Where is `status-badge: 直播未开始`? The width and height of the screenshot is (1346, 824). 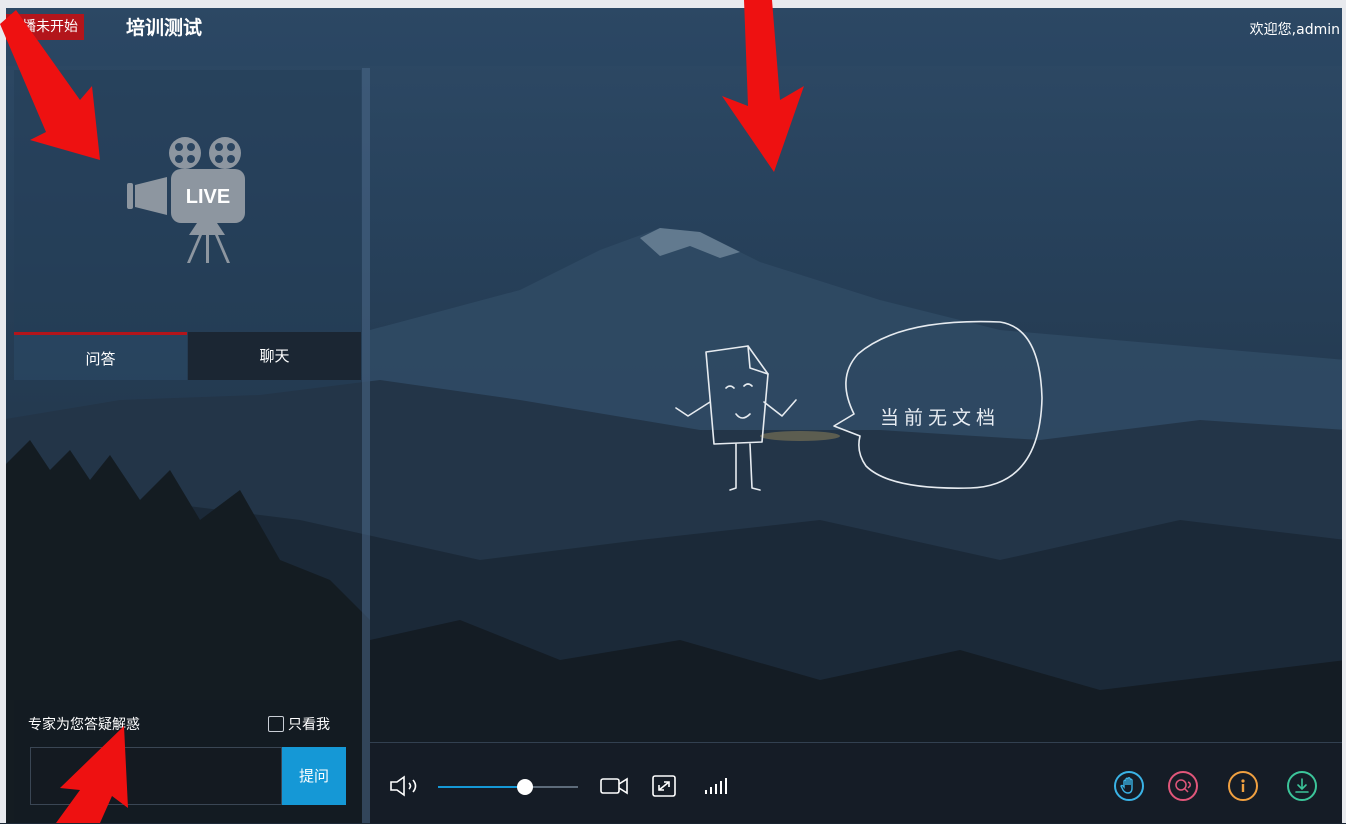 status-badge: 直播未开始 is located at coordinates (45, 27).